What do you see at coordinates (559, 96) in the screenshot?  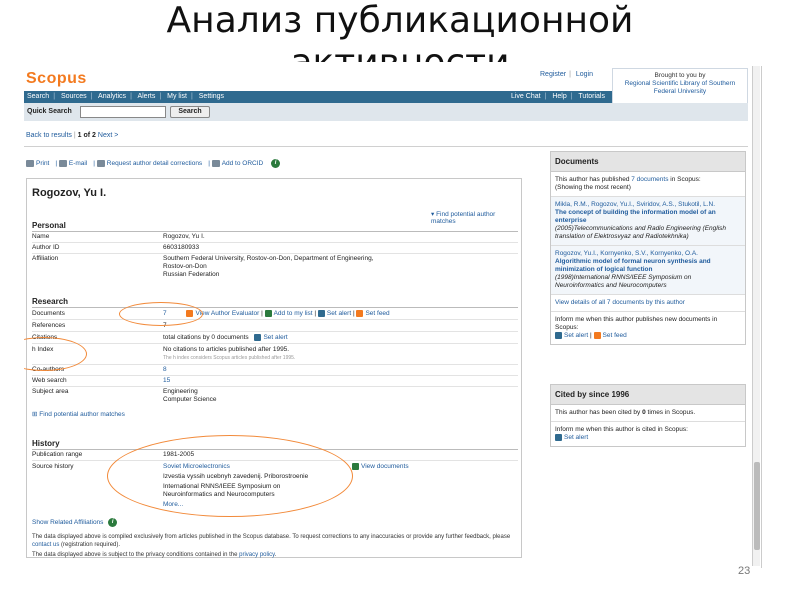 I see `nav-help: Help` at bounding box center [559, 96].